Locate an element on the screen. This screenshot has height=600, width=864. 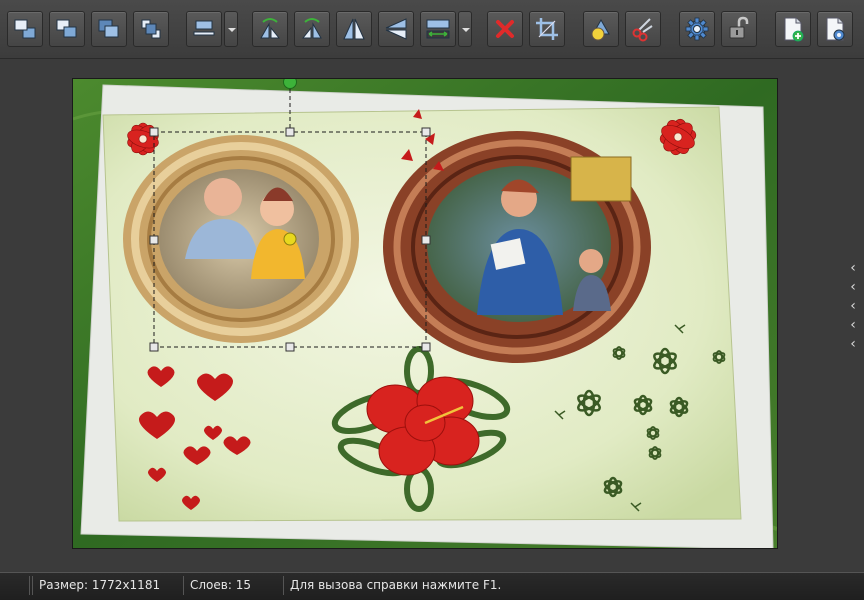
bring-to-front-icon is located at coordinates (25, 29).